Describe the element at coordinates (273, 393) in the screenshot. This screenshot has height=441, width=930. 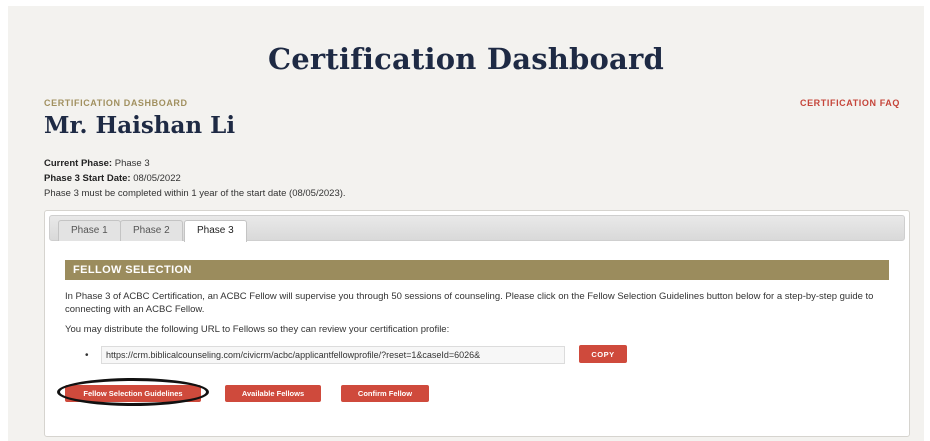
I see `available-fellows-button: Available Fellows` at that location.